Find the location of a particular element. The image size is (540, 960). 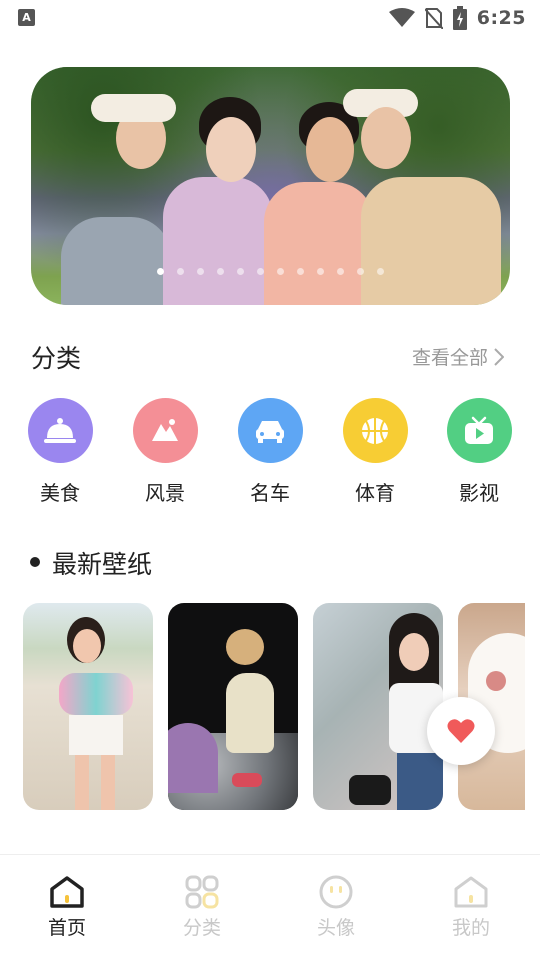

category-section-title: 分类 is located at coordinates (56, 358).